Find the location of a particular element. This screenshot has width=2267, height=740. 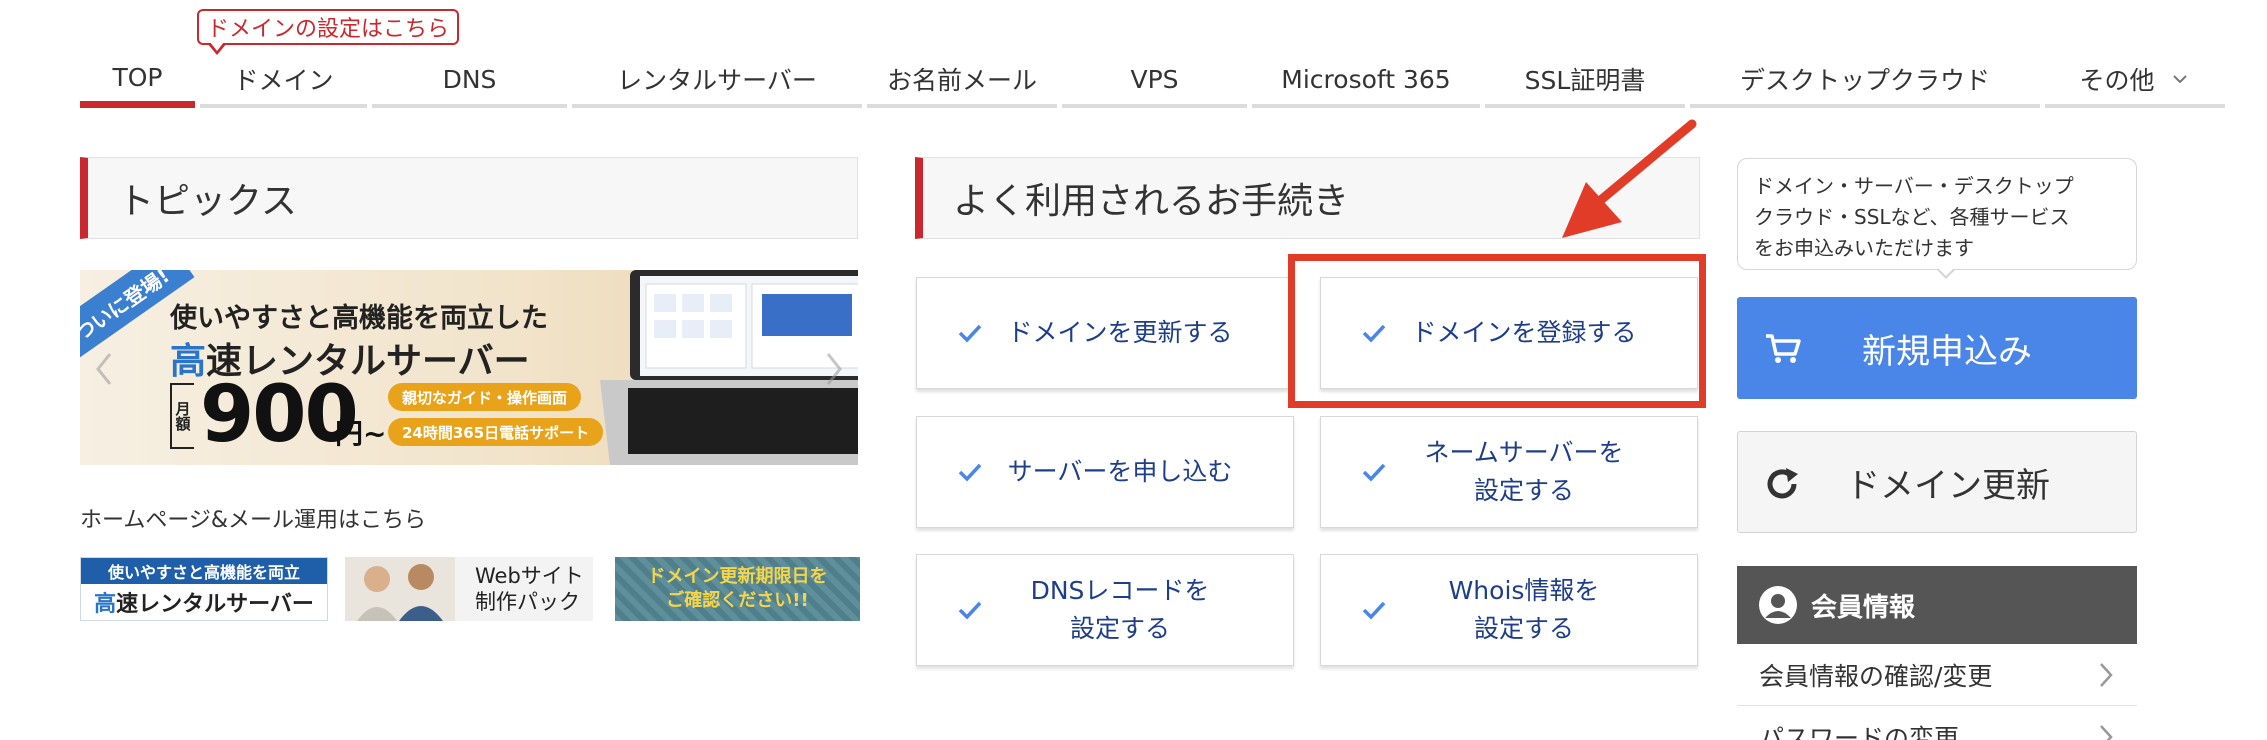

nav-item-rental-server: レンタルサーバー is located at coordinates (717, 81).